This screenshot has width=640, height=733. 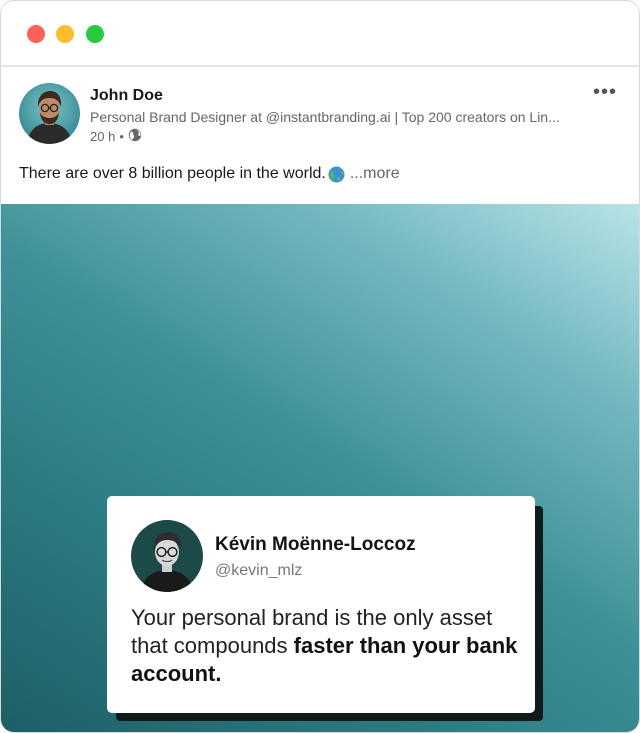 What do you see at coordinates (375, 174) in the screenshot?
I see `see-more-link: ...more` at bounding box center [375, 174].